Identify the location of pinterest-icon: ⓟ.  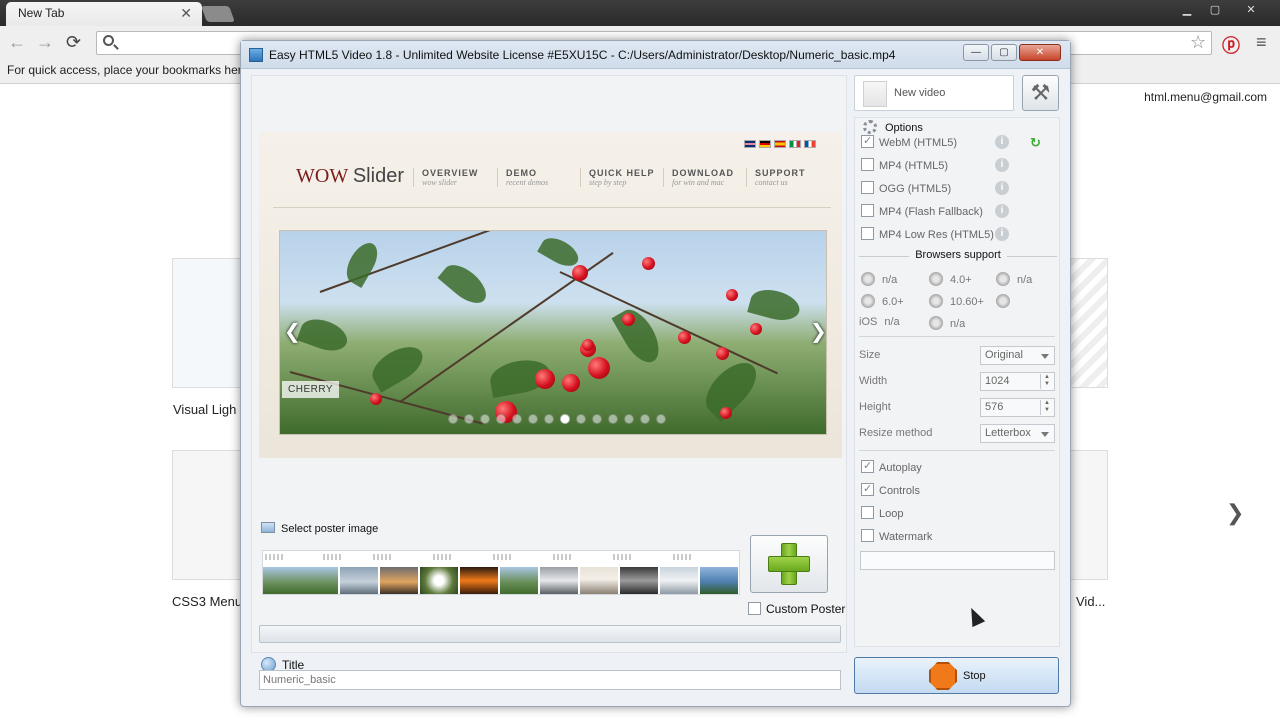
(1231, 45).